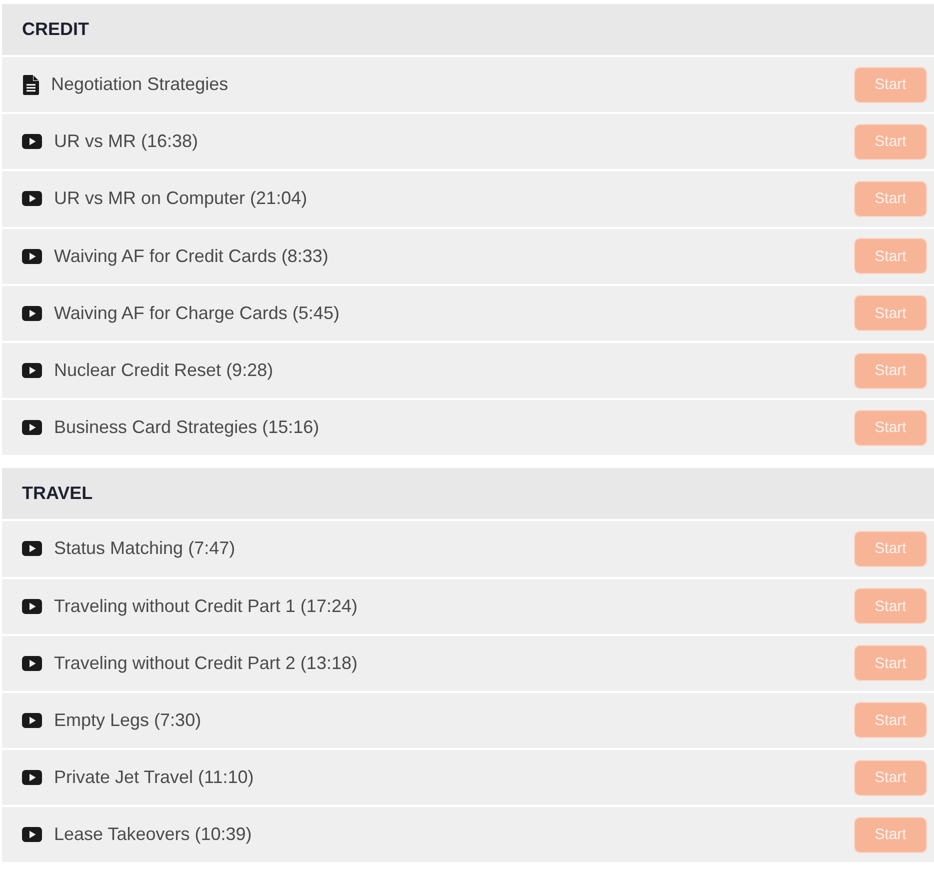  What do you see at coordinates (181, 199) in the screenshot?
I see `lesson-title: UR vs MR on Computer (21:04)` at bounding box center [181, 199].